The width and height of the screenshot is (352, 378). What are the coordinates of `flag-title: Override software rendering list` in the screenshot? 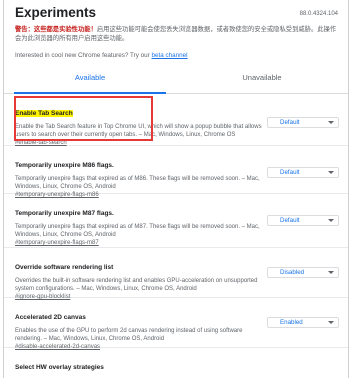 It's located at (64, 267).